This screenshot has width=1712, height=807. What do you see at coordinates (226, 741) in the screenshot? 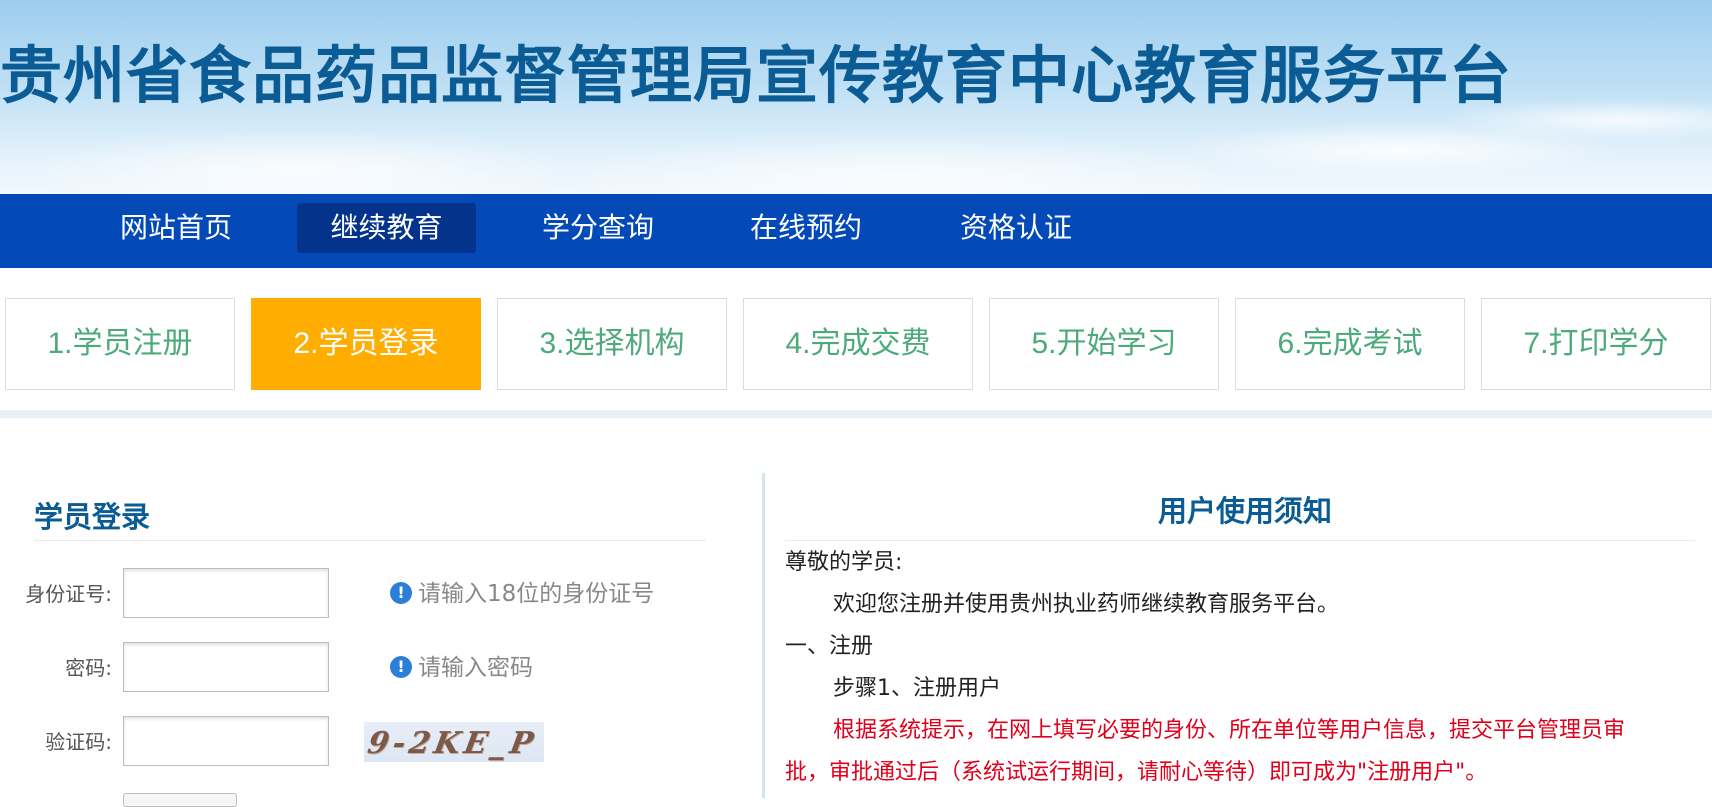
I see `captcha-input` at bounding box center [226, 741].